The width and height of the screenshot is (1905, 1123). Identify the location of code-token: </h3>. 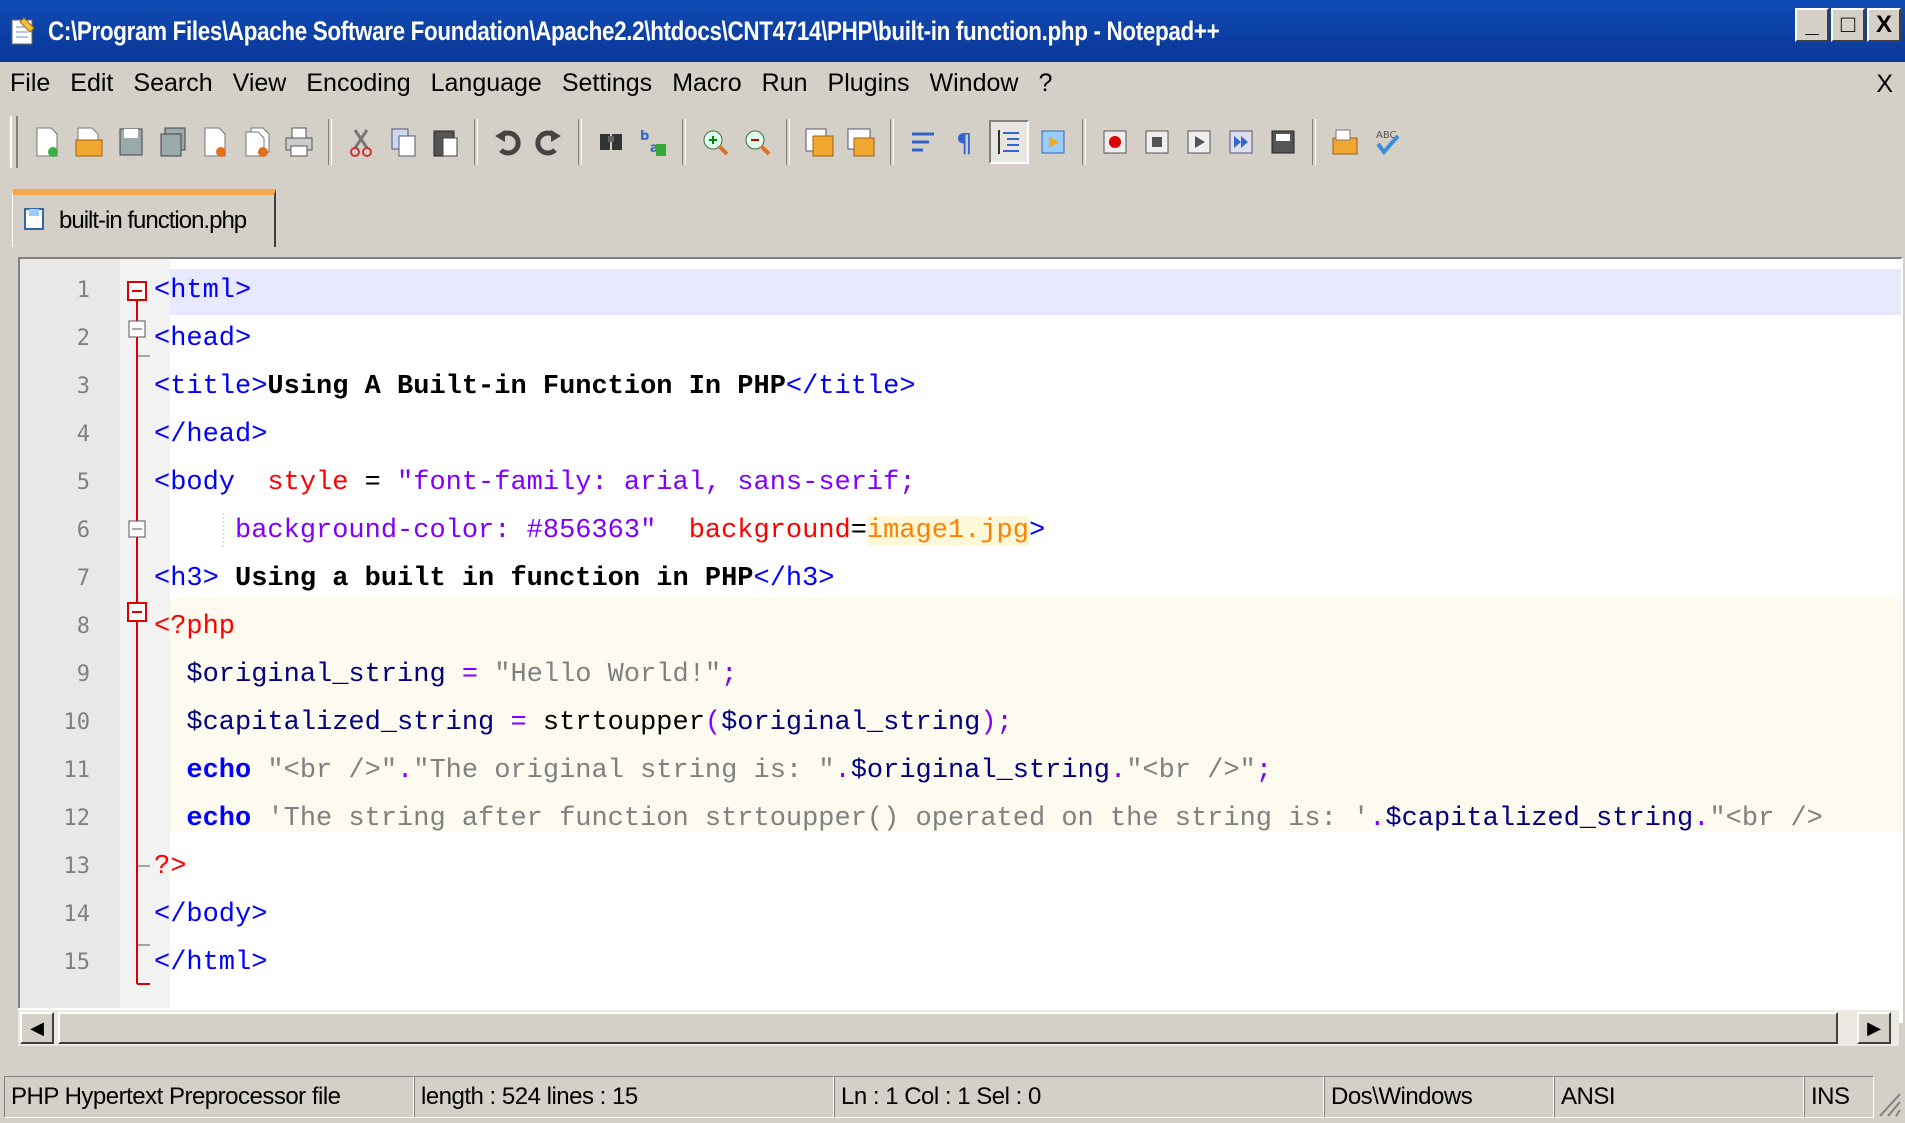
(794, 579).